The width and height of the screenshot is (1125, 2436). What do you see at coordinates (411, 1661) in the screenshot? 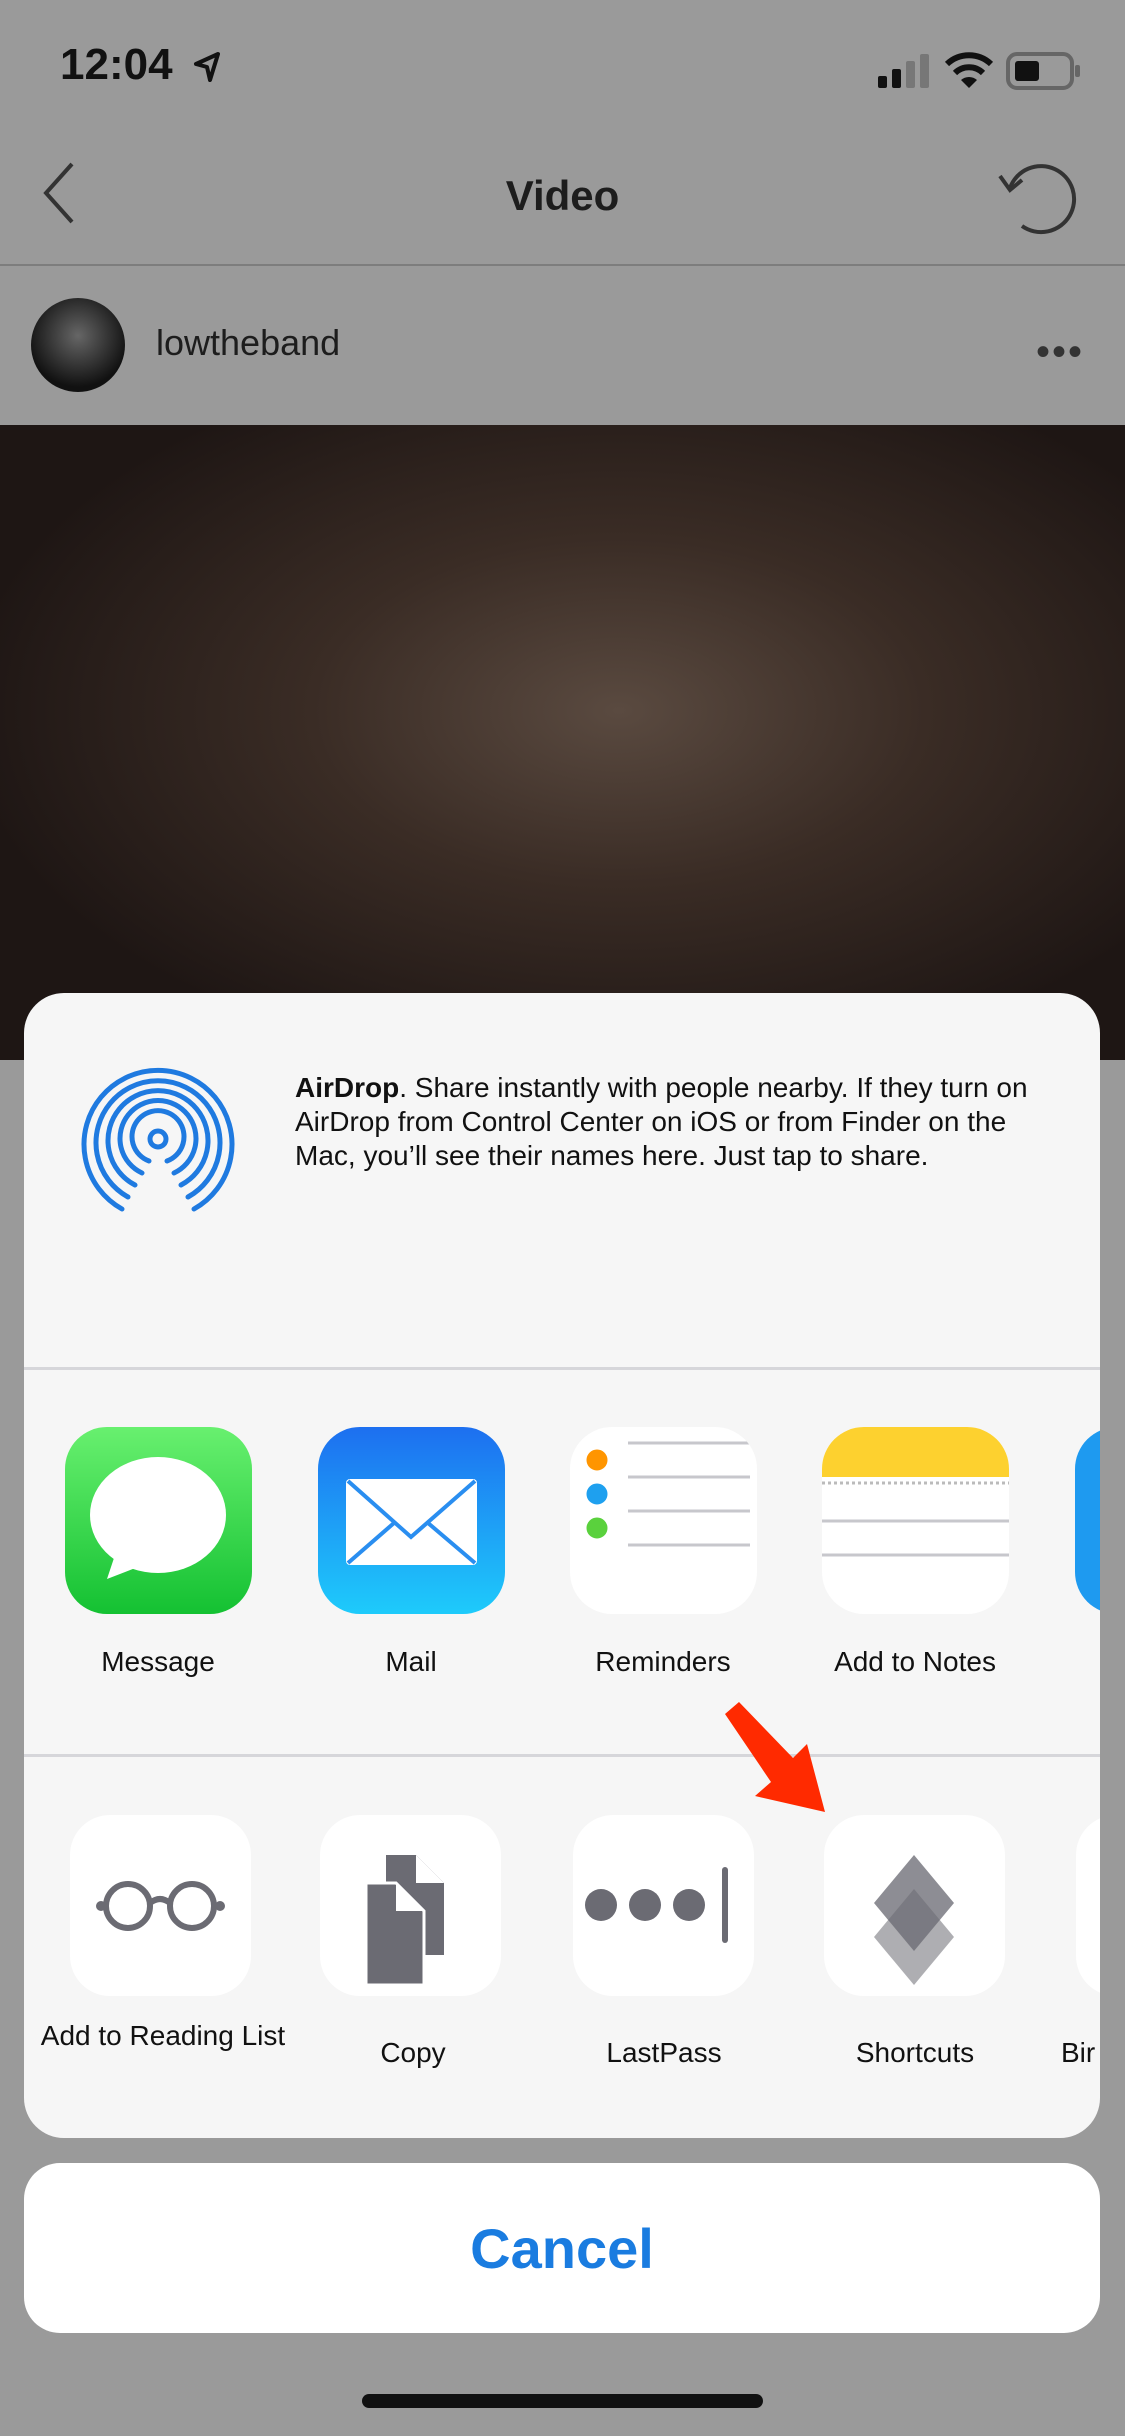
I see `app-label: Mail` at bounding box center [411, 1661].